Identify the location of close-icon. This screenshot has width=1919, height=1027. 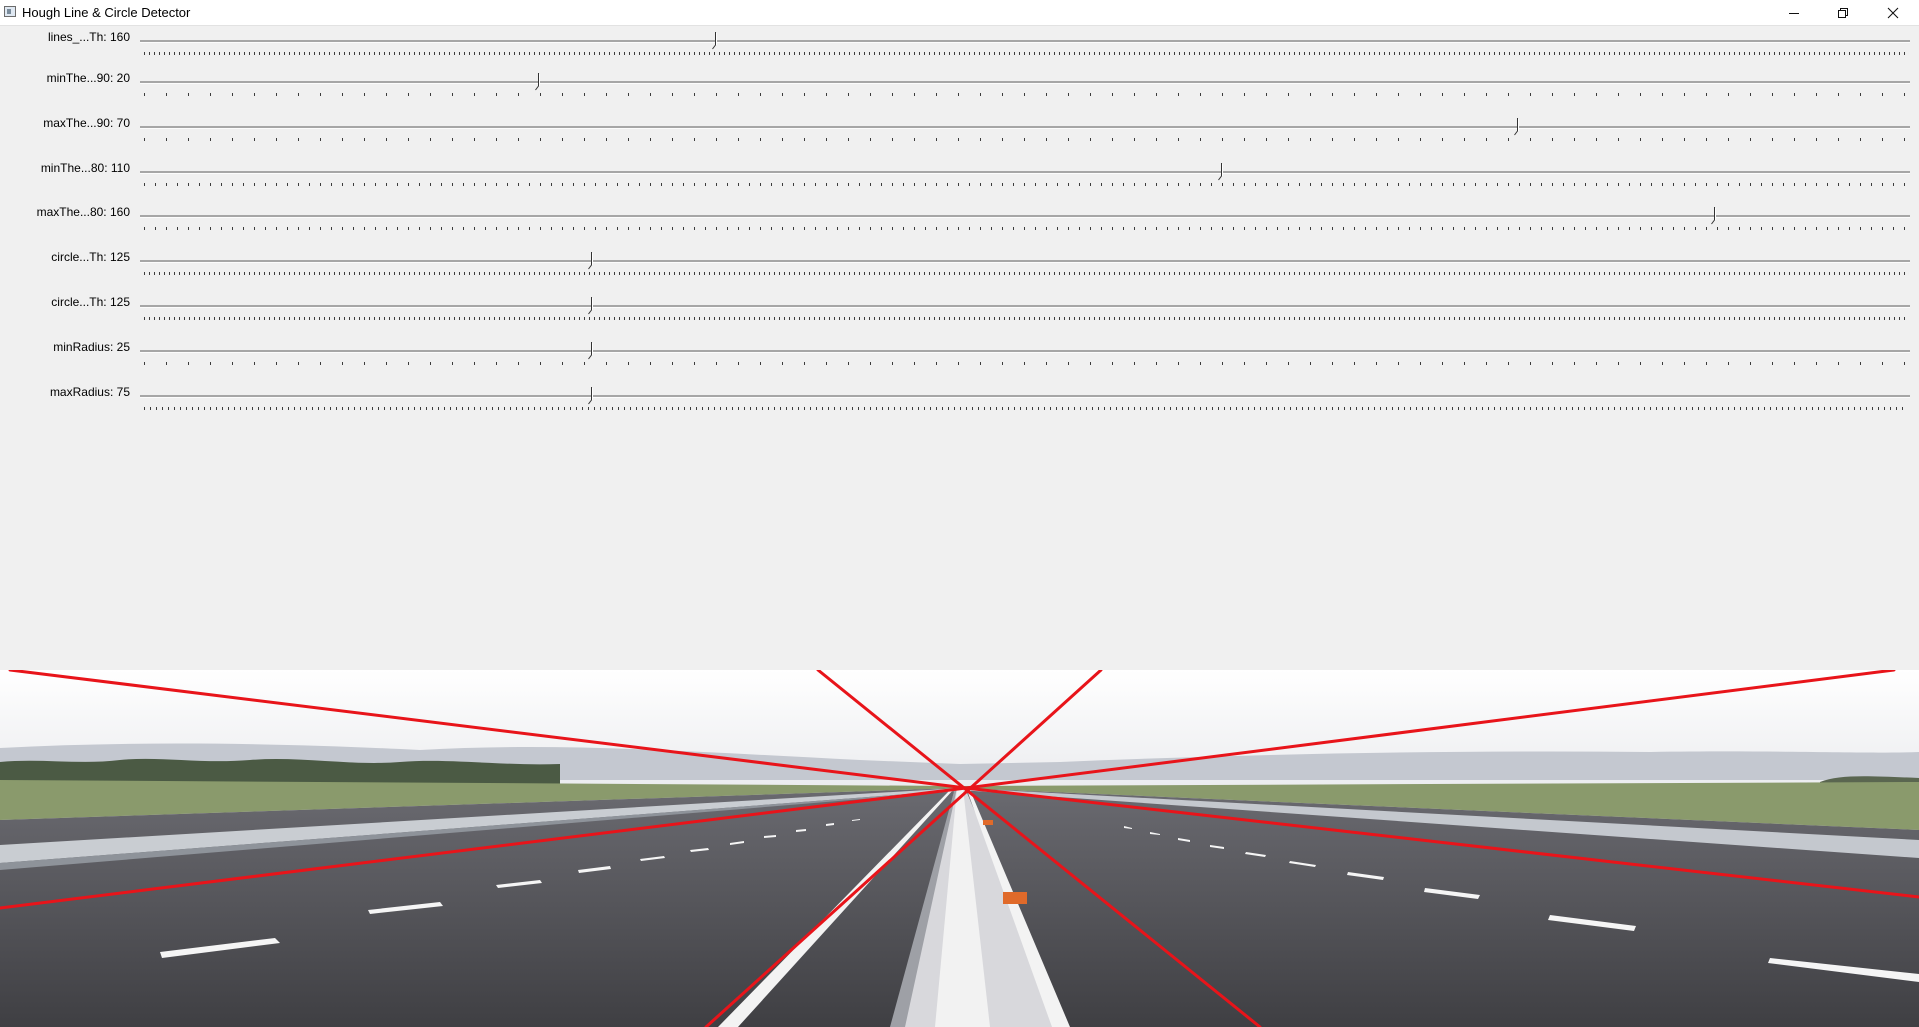
(1893, 12).